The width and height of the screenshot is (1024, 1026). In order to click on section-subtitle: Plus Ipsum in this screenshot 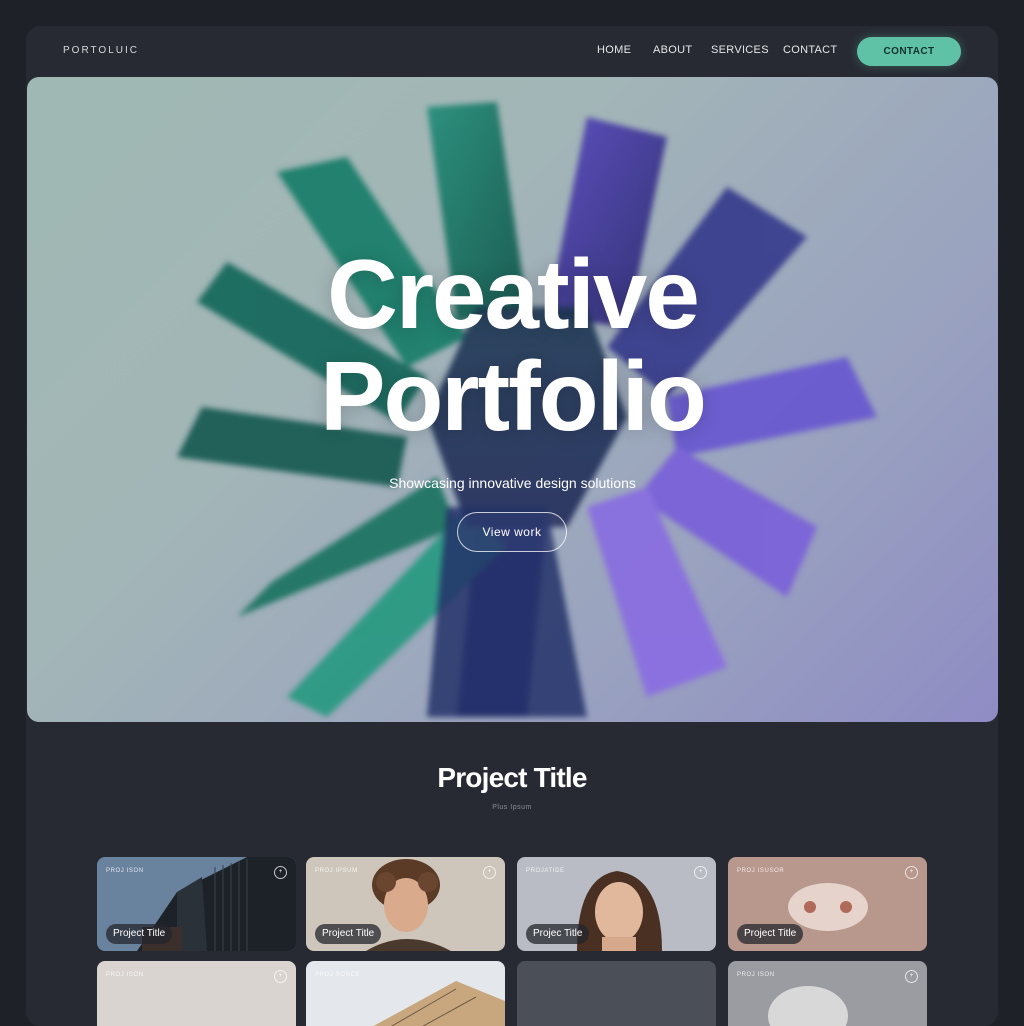, I will do `click(512, 807)`.